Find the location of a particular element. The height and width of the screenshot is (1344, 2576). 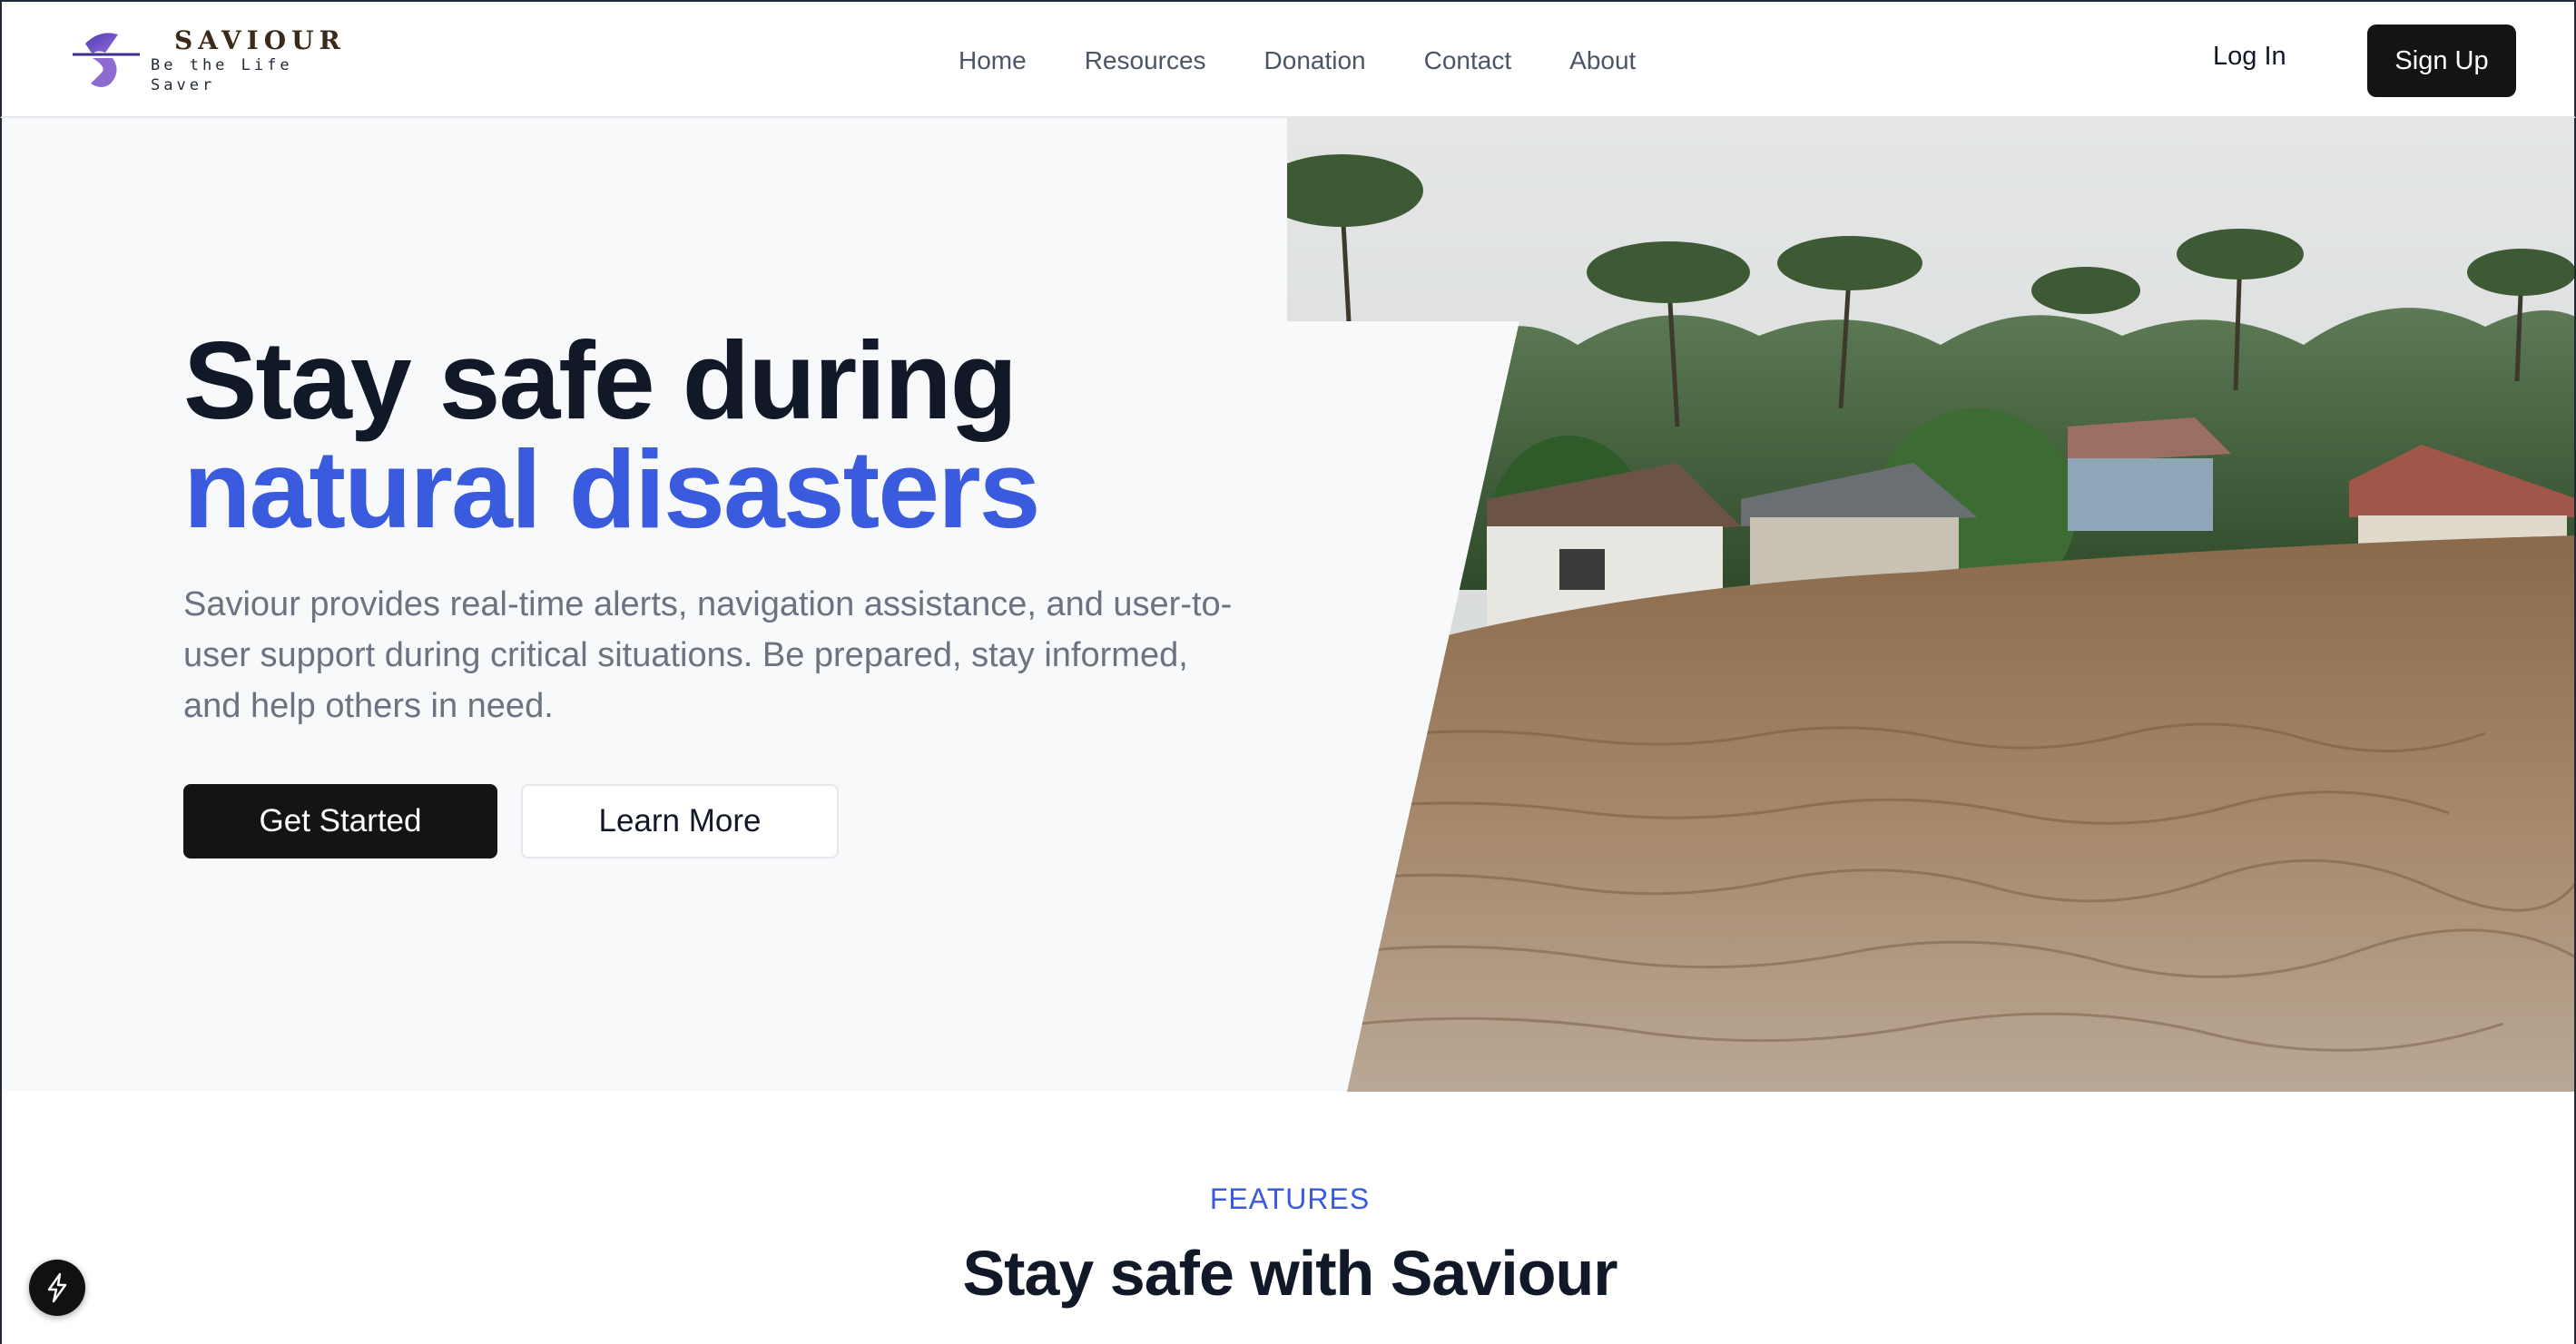

learn-more-button: Learn More is located at coordinates (680, 821).